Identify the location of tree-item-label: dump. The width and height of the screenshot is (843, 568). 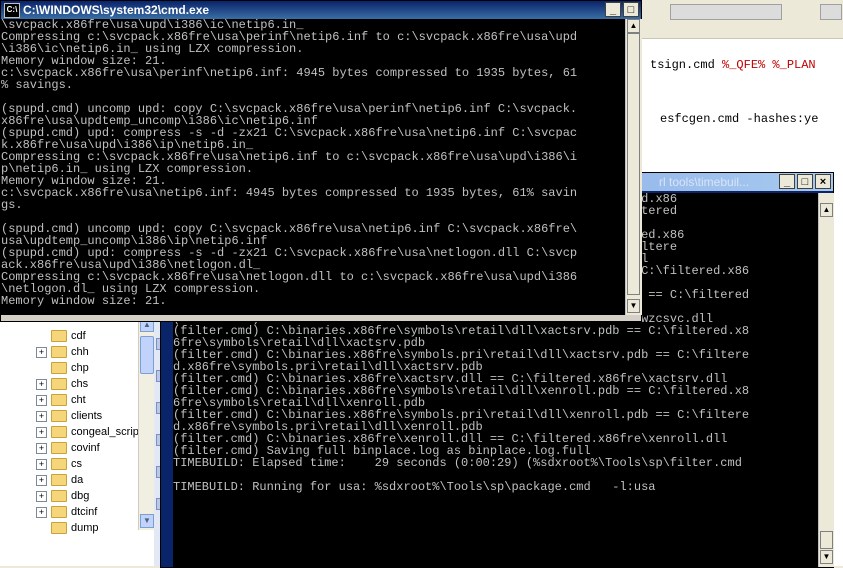
(85, 528).